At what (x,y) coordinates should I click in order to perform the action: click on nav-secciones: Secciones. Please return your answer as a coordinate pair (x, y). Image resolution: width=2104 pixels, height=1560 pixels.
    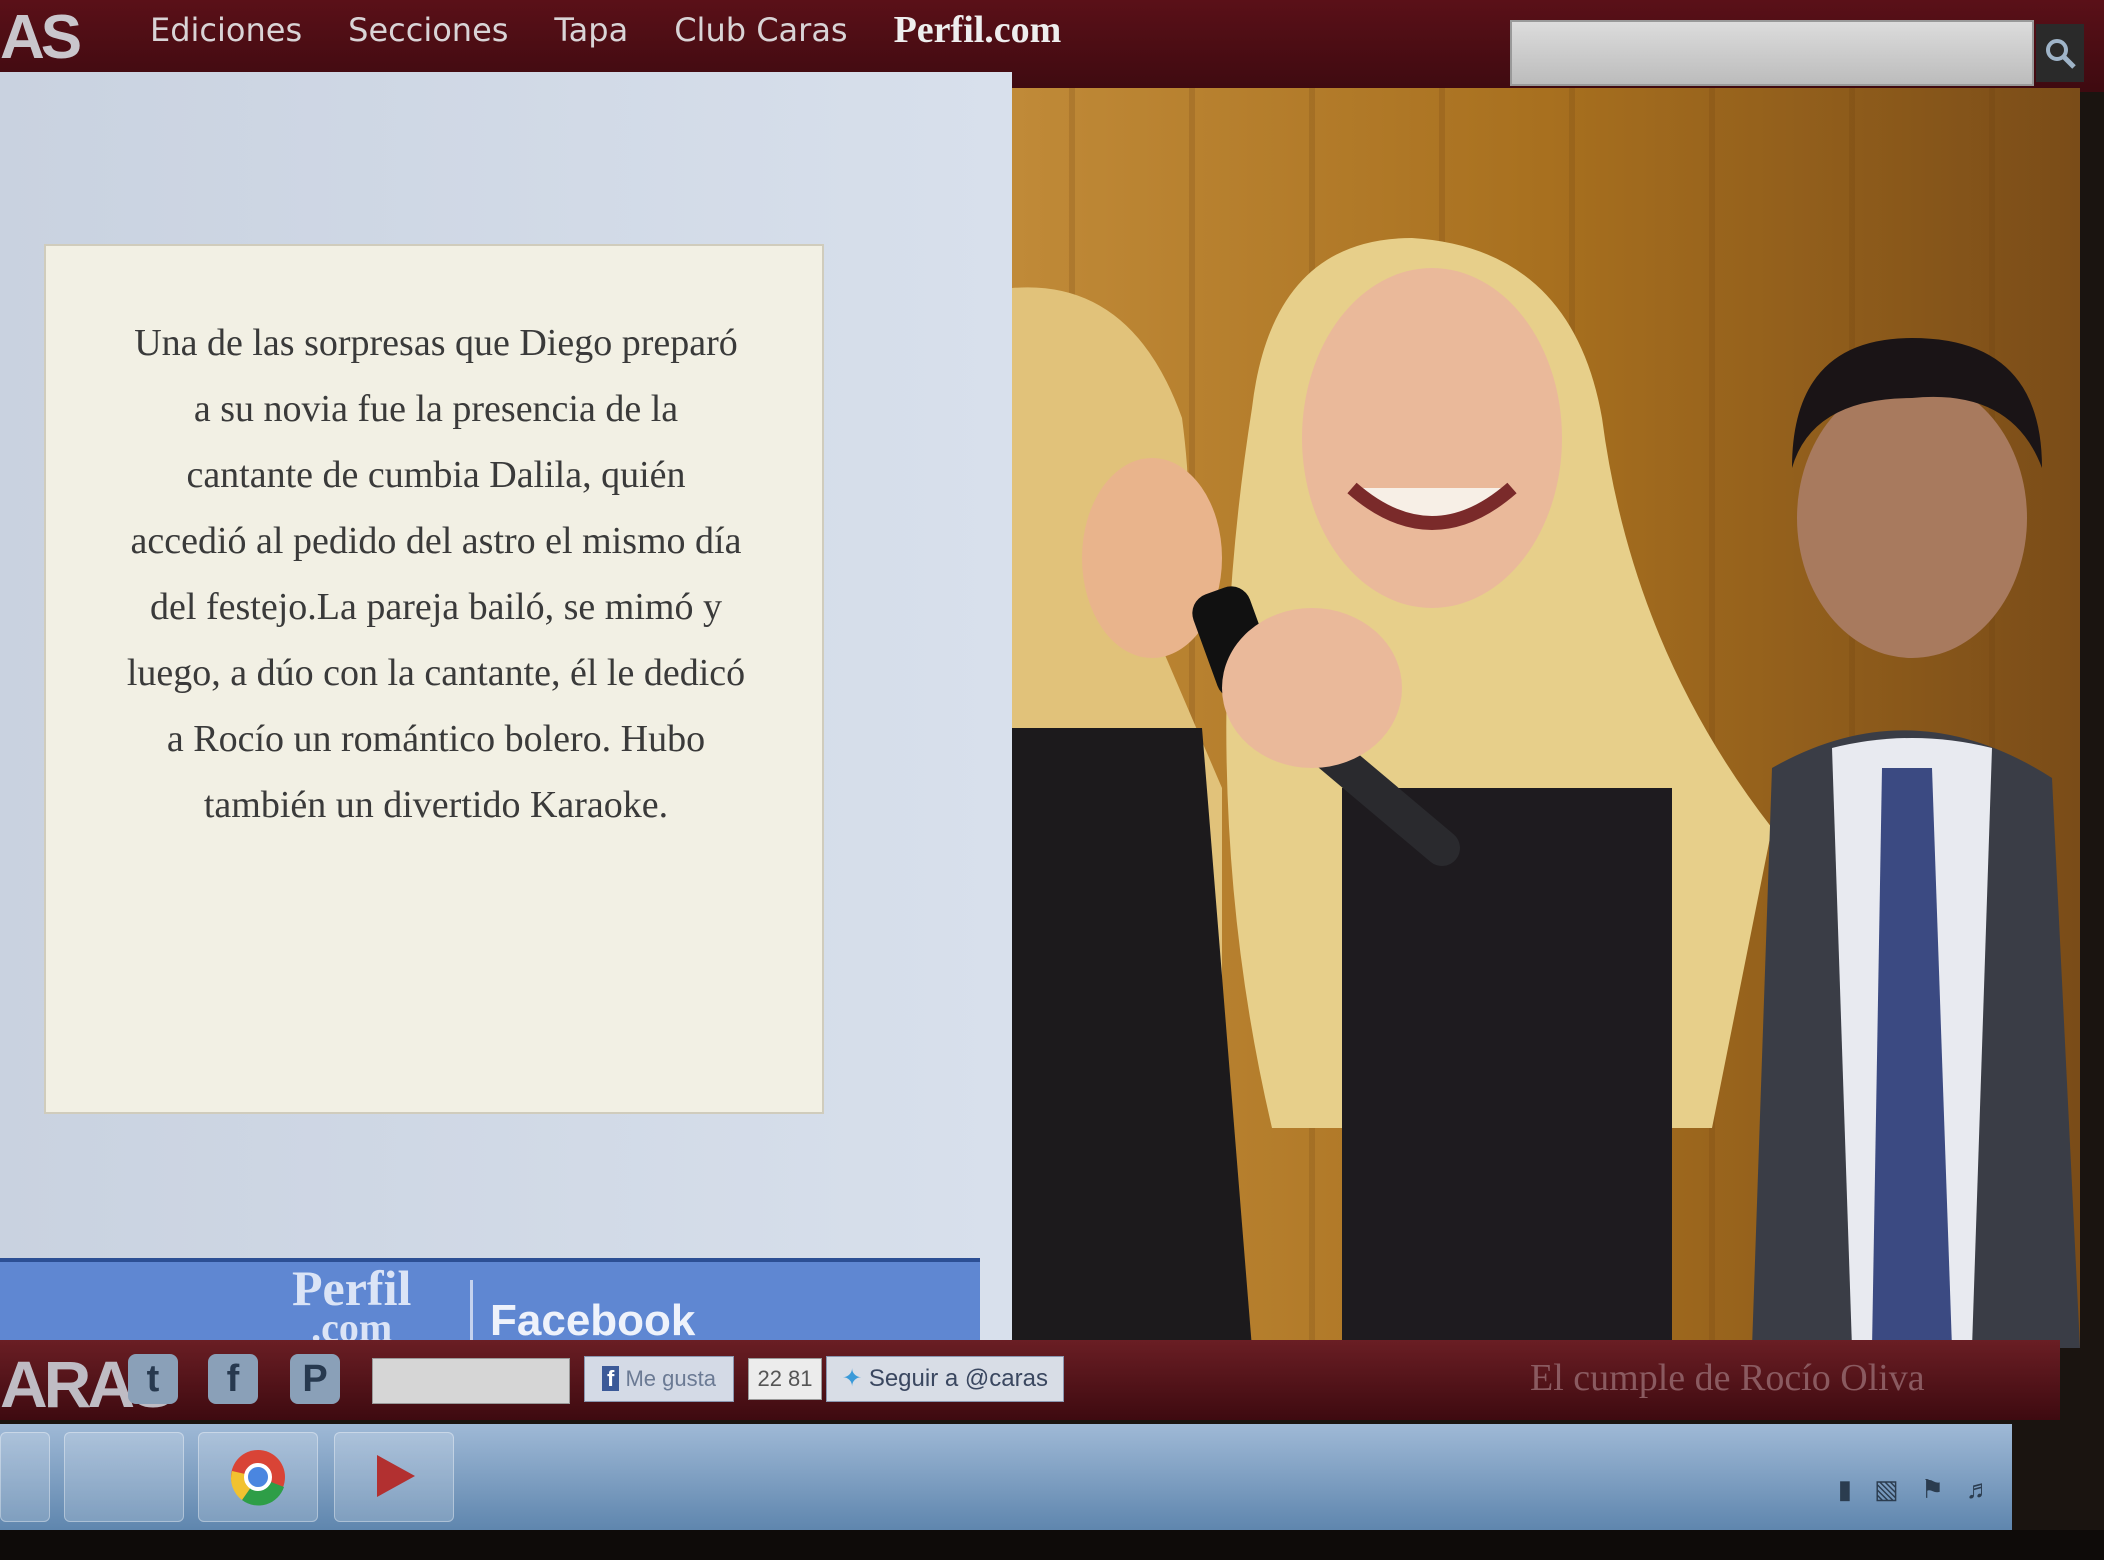
    Looking at the image, I should click on (428, 30).